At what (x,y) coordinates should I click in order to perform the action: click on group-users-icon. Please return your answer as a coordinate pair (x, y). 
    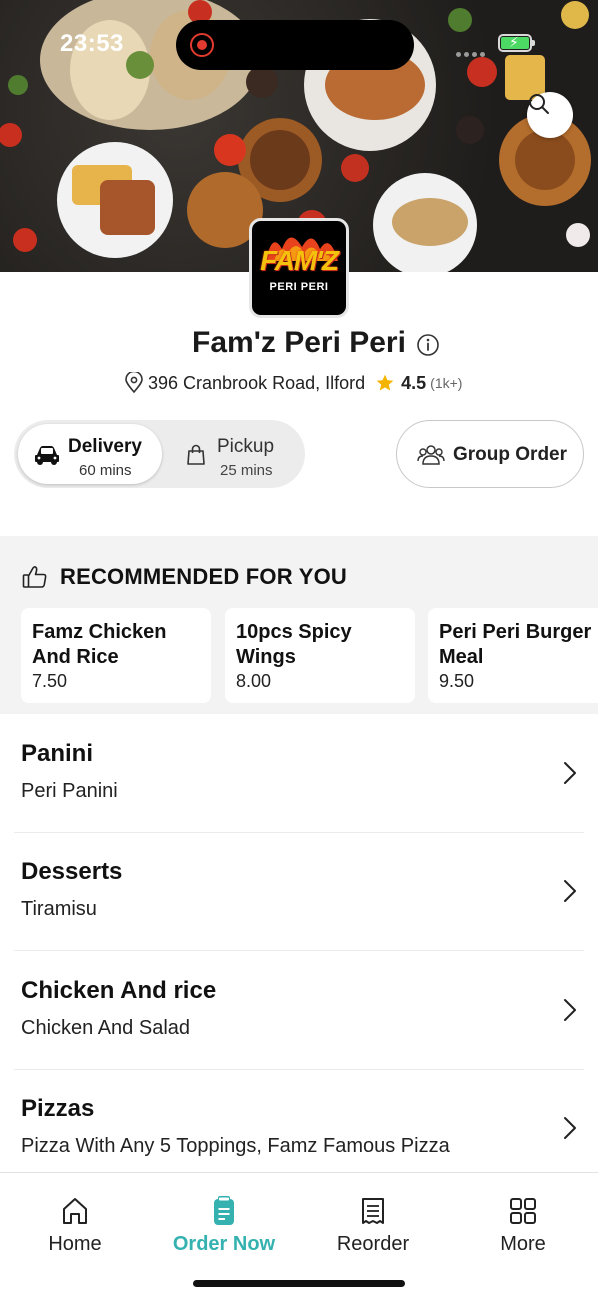
    Looking at the image, I should click on (431, 455).